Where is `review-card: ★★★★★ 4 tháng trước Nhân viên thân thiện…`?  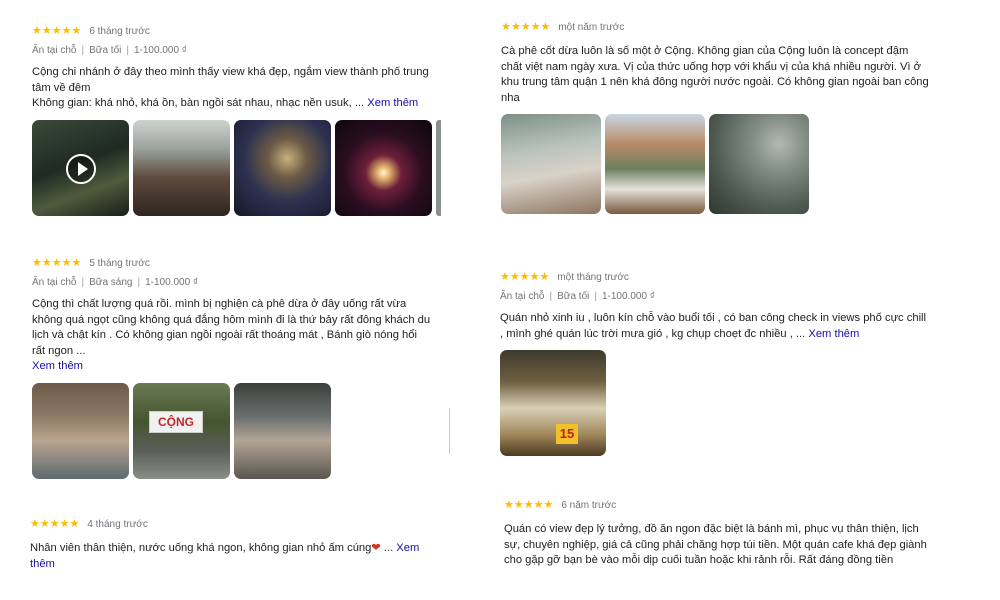
review-card: ★★★★★ 4 tháng trước Nhân viên thân thiện… is located at coordinates (230, 544).